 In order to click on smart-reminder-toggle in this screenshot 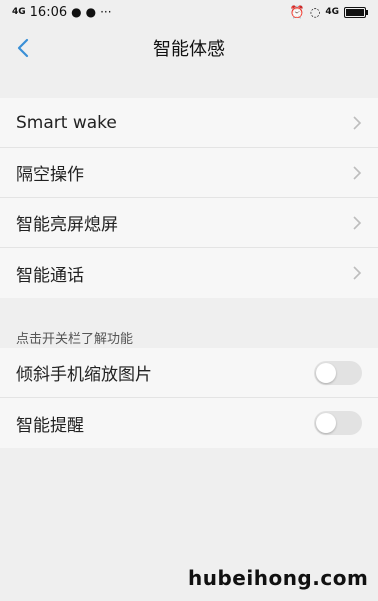, I will do `click(338, 423)`.